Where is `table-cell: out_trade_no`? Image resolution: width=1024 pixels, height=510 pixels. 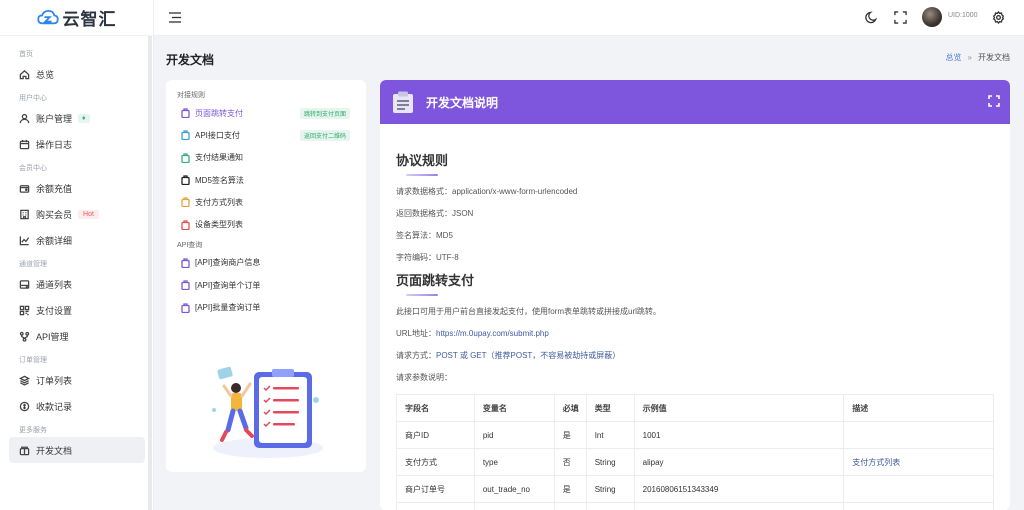
table-cell: out_trade_no is located at coordinates (514, 489).